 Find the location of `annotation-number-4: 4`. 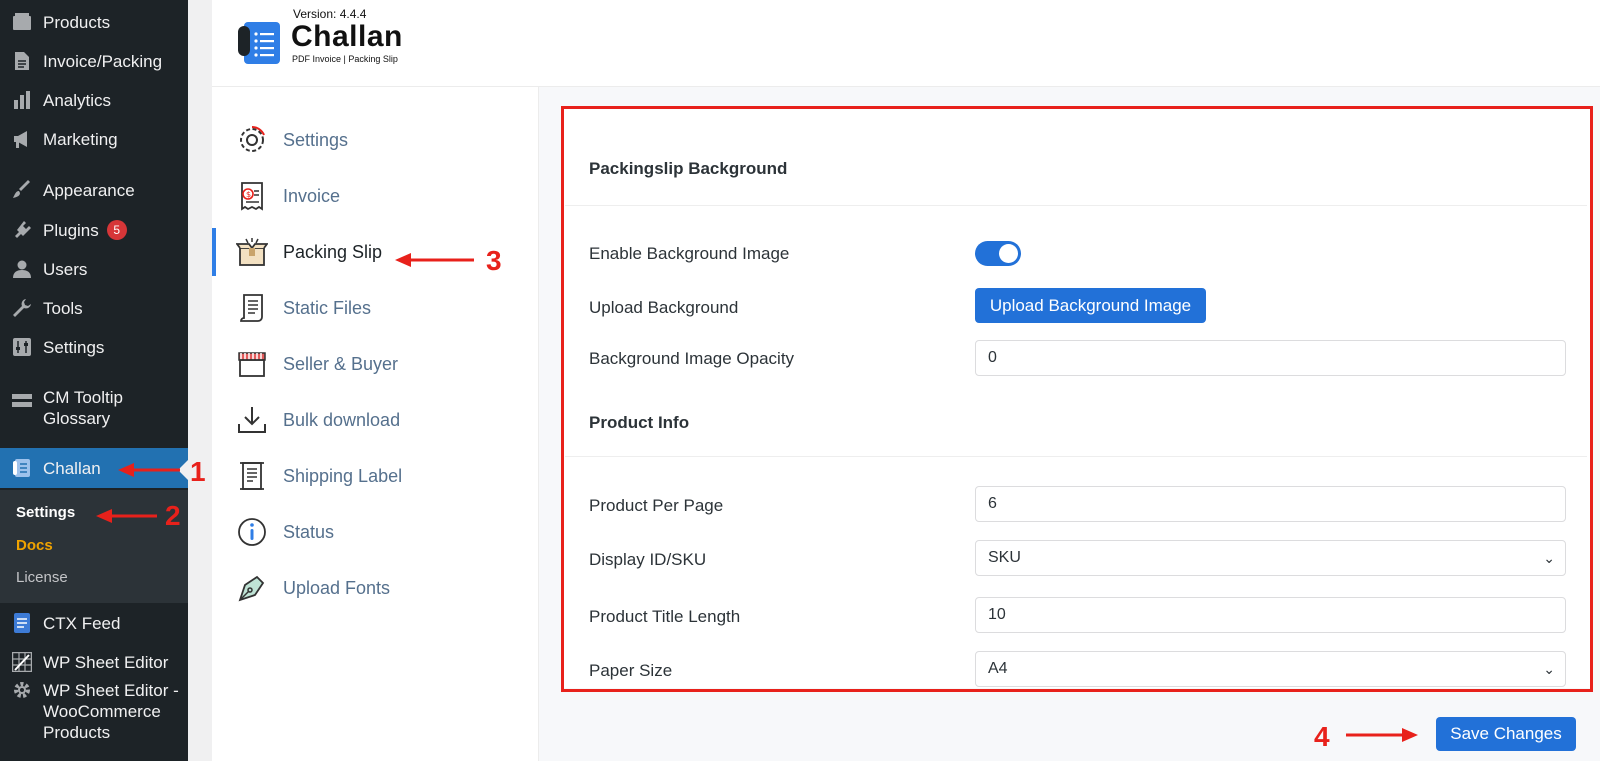

annotation-number-4: 4 is located at coordinates (1322, 736).